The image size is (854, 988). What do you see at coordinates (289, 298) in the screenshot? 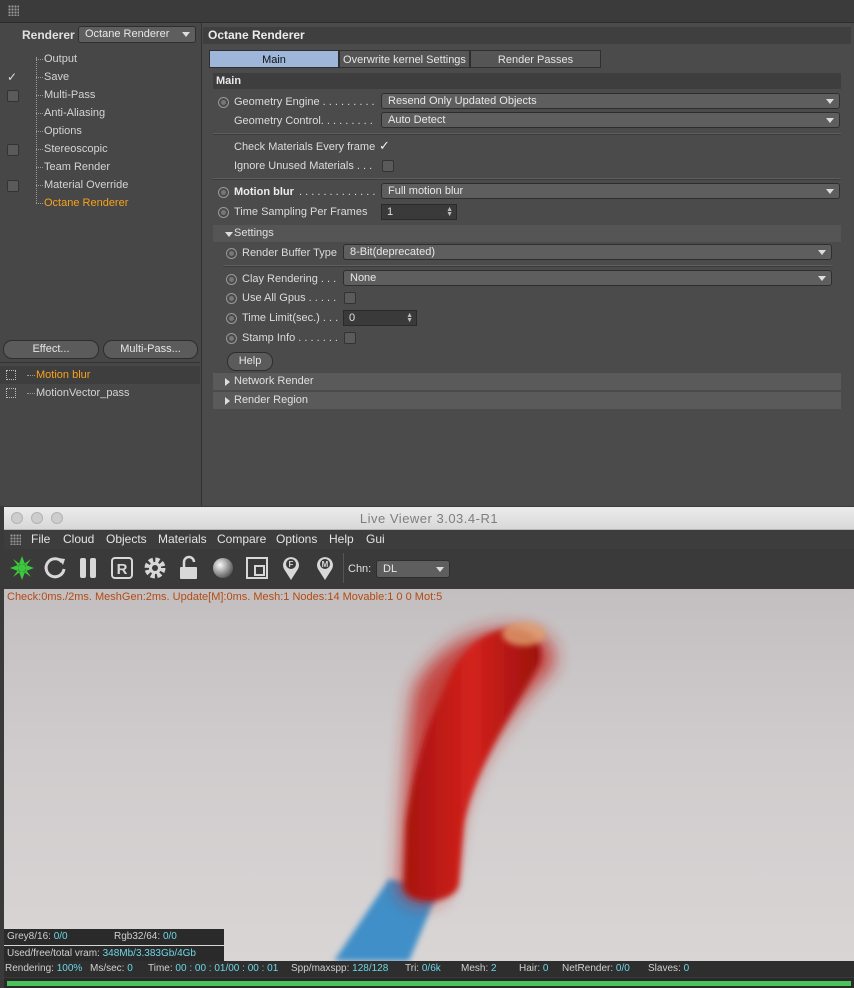
I see `use-all-gpus-label: Use All Gpus . . . . .` at bounding box center [289, 298].